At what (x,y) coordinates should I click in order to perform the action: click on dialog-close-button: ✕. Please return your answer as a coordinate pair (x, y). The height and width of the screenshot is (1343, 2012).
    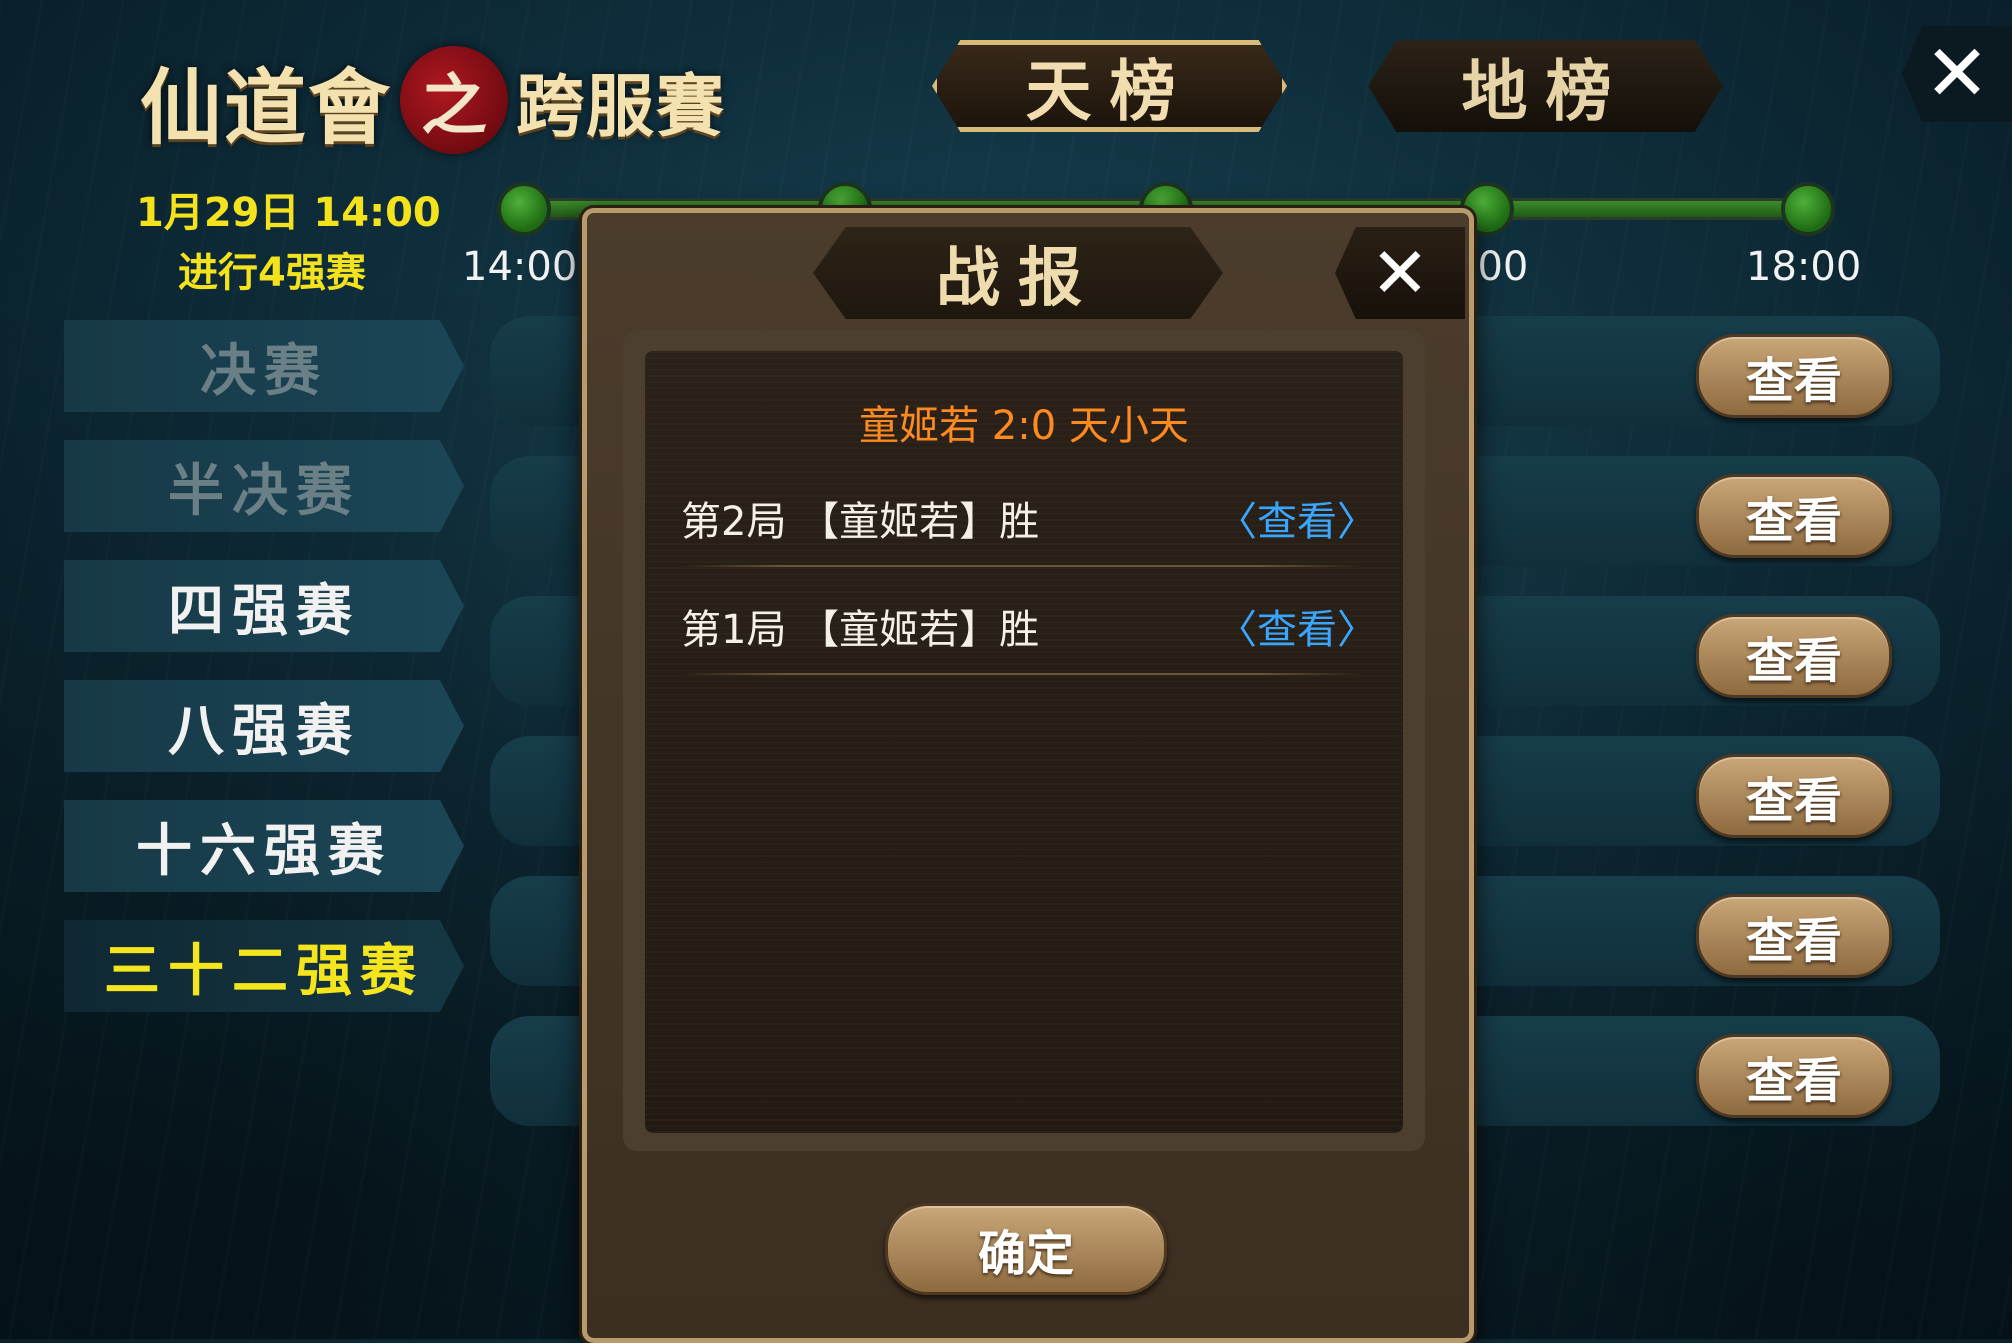
    Looking at the image, I should click on (1400, 273).